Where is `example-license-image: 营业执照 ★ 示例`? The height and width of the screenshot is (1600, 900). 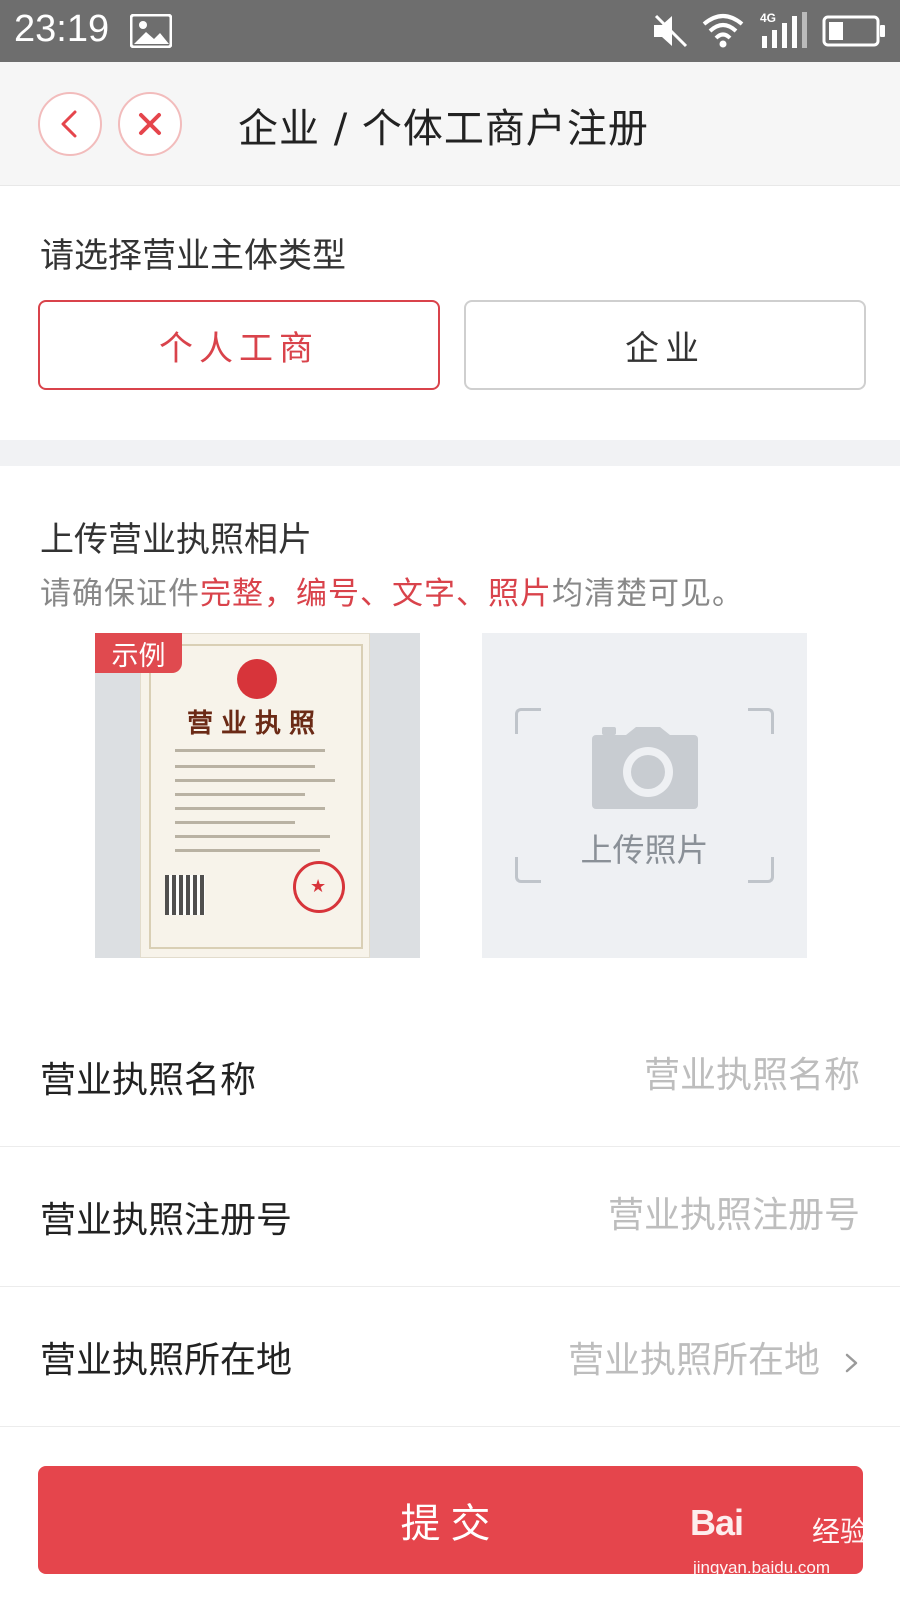
example-license-image: 营业执照 ★ 示例 is located at coordinates (257, 795).